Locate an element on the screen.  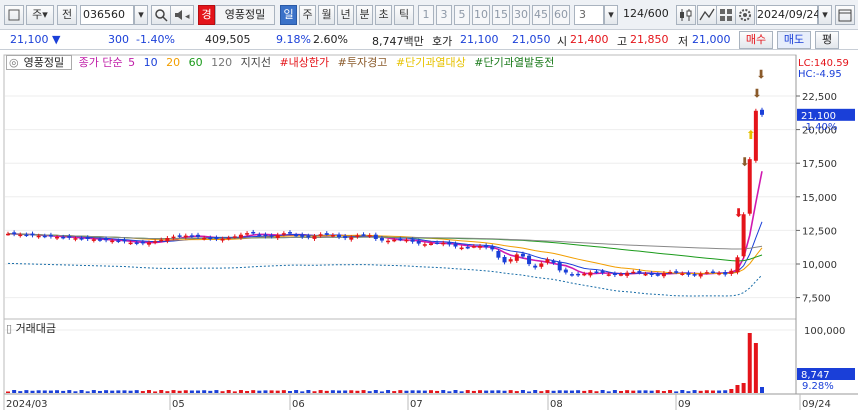
legend-support: 지지선 is located at coordinates (256, 62).